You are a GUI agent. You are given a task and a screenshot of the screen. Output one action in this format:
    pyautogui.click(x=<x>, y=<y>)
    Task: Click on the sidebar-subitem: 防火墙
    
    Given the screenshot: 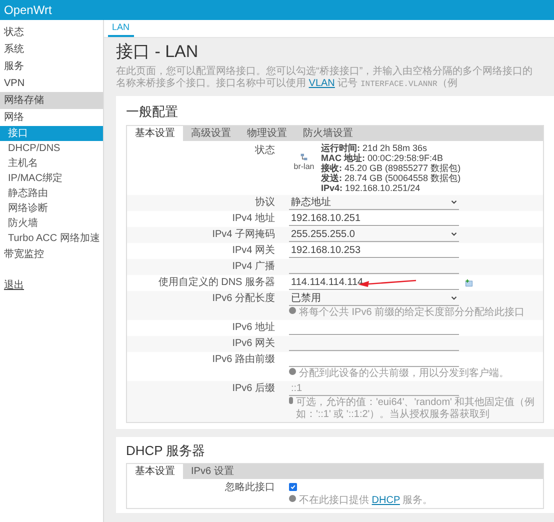 What is the action you would take?
    pyautogui.click(x=51, y=223)
    